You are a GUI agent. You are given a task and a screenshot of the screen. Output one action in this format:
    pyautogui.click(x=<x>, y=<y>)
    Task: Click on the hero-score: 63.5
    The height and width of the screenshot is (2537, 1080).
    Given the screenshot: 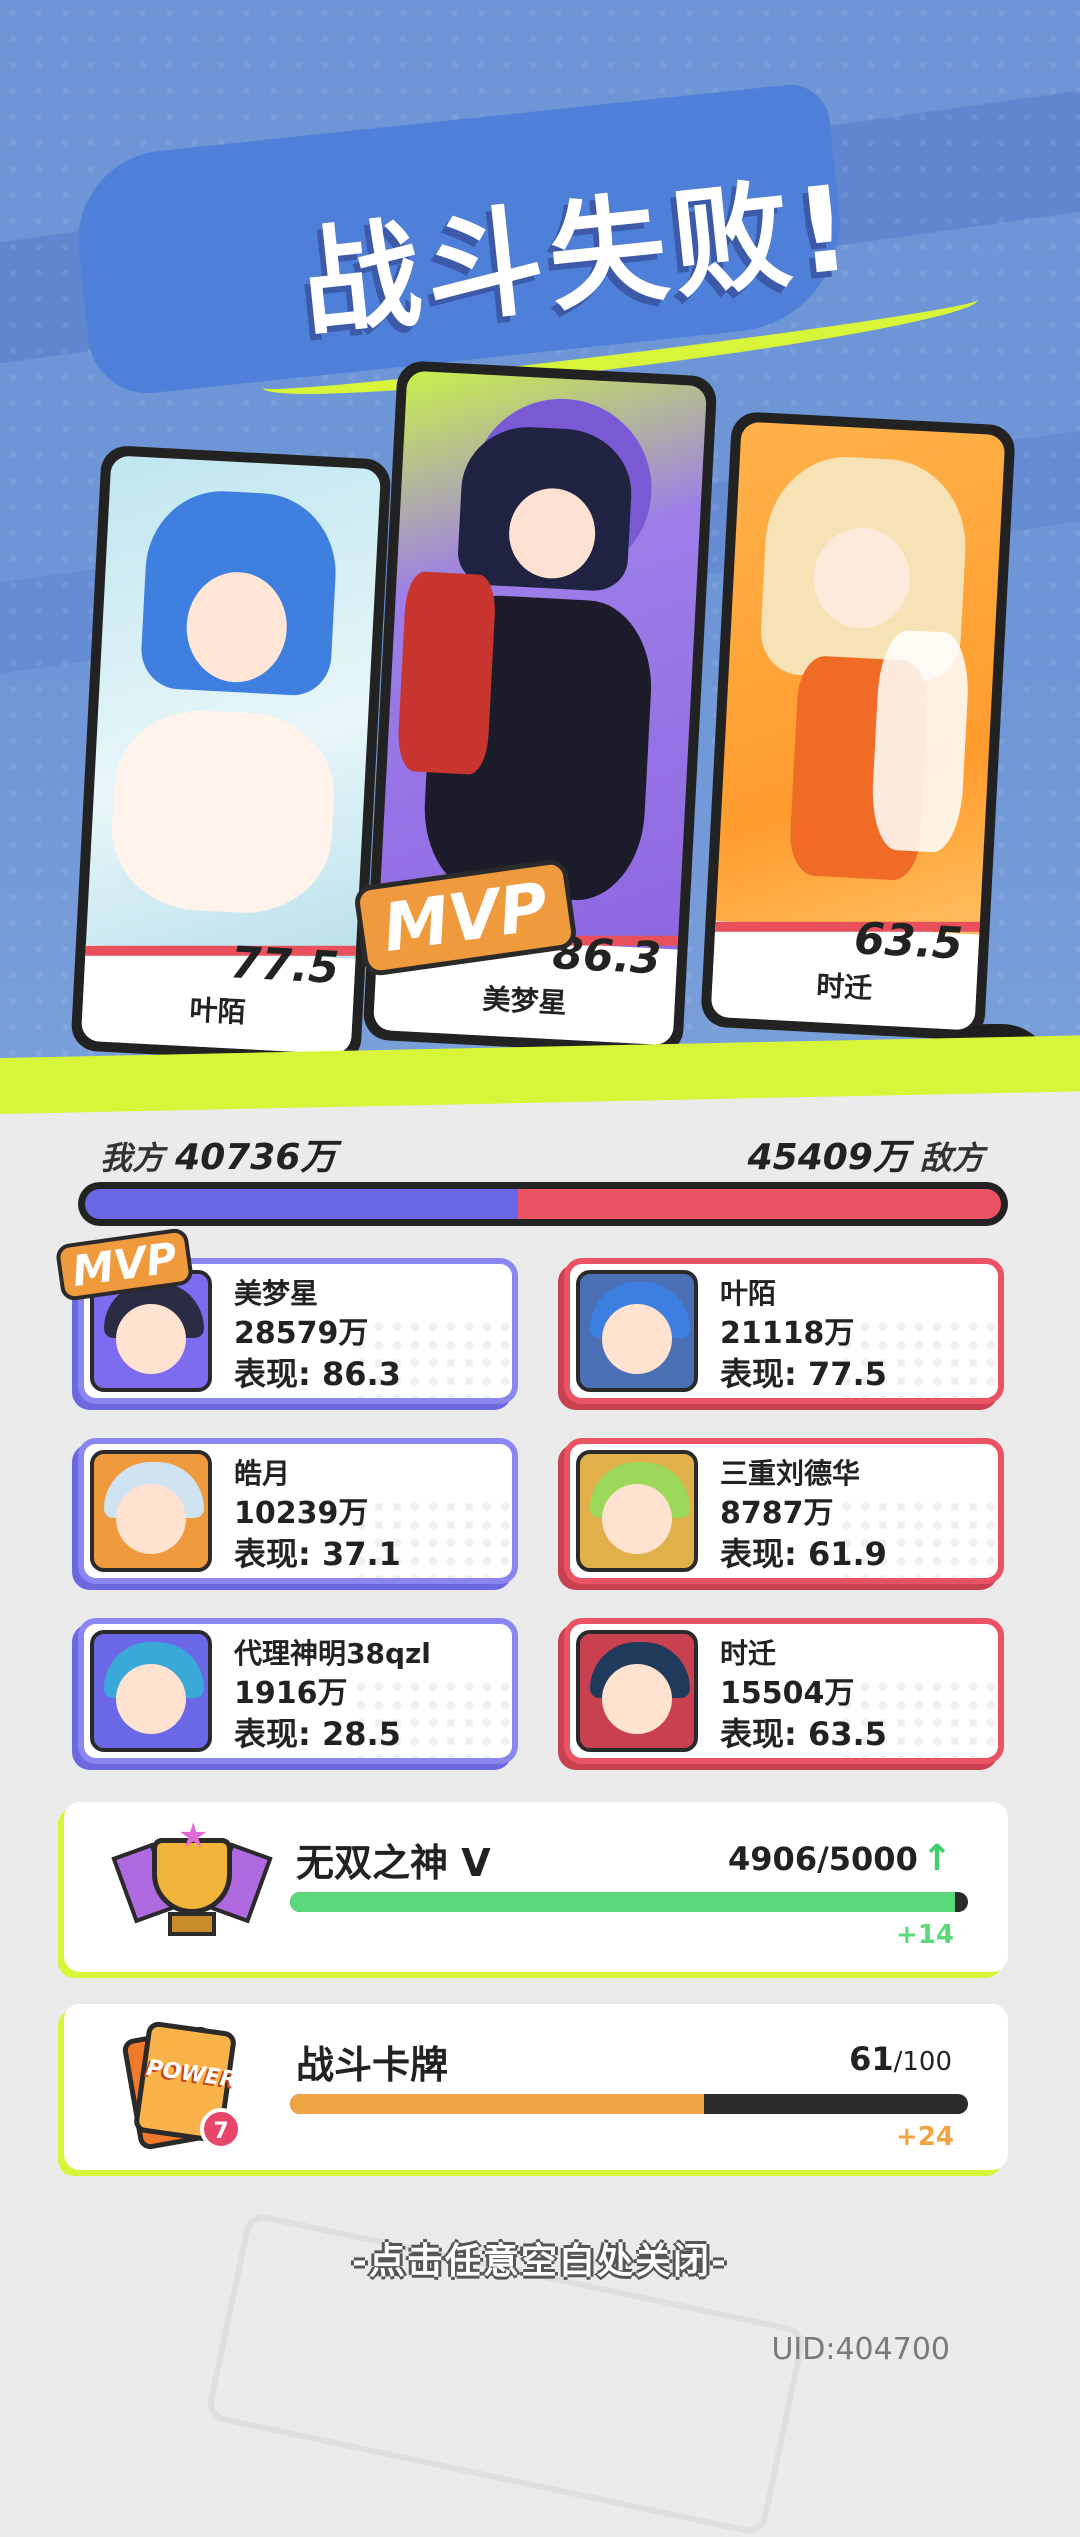 What is the action you would take?
    pyautogui.click(x=908, y=941)
    